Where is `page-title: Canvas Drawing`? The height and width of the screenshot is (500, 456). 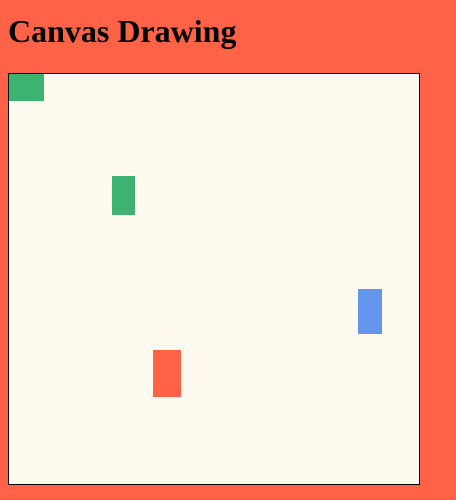
page-title: Canvas Drawing is located at coordinates (122, 31).